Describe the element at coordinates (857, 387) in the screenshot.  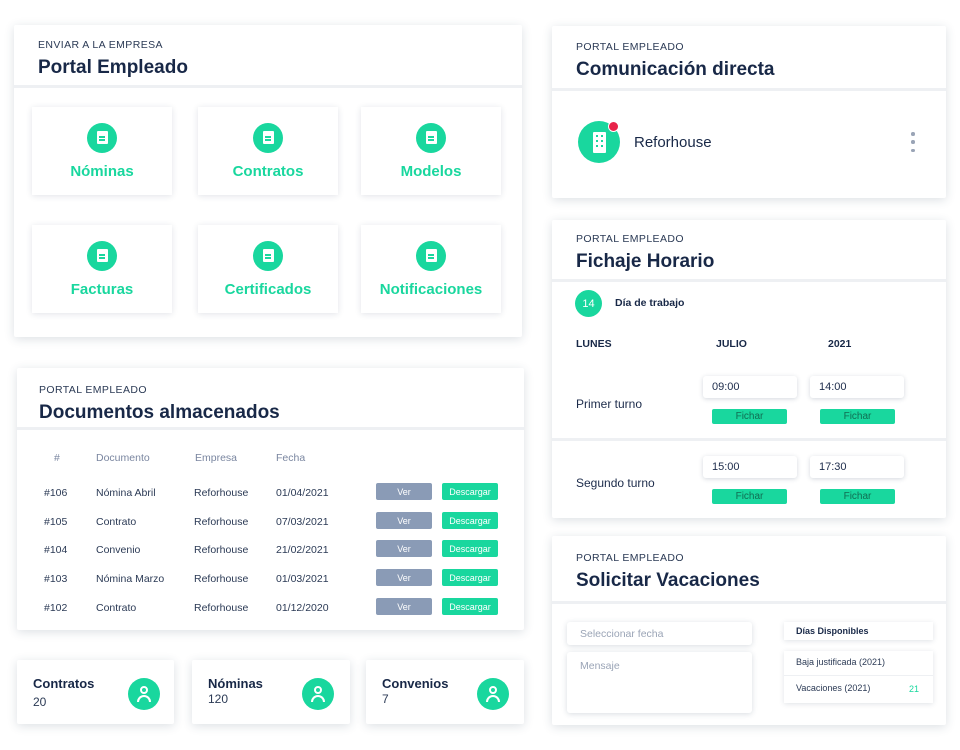
I see `end-time-field: 14:00` at that location.